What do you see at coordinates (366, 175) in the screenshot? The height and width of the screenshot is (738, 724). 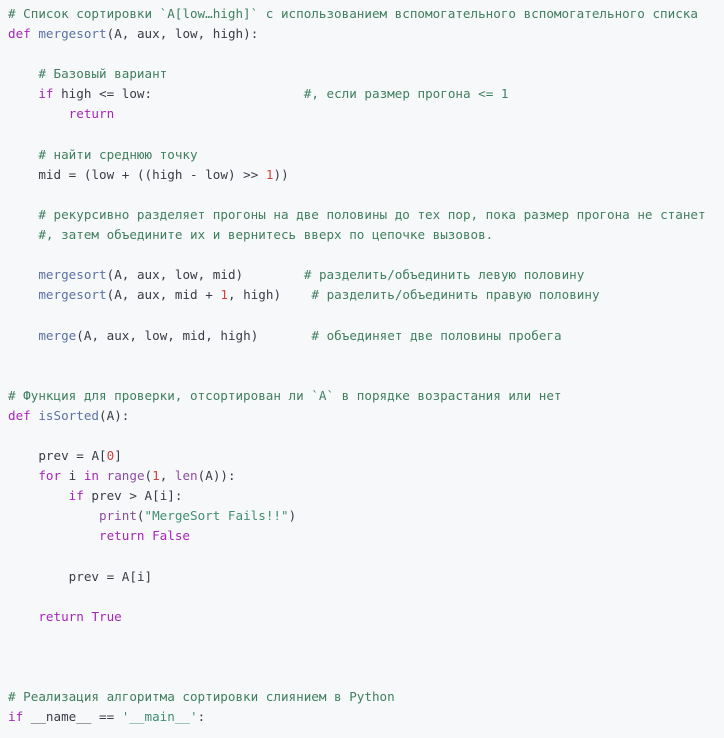 I see `code-line: mid = (low + ((high - low) >> 1))` at bounding box center [366, 175].